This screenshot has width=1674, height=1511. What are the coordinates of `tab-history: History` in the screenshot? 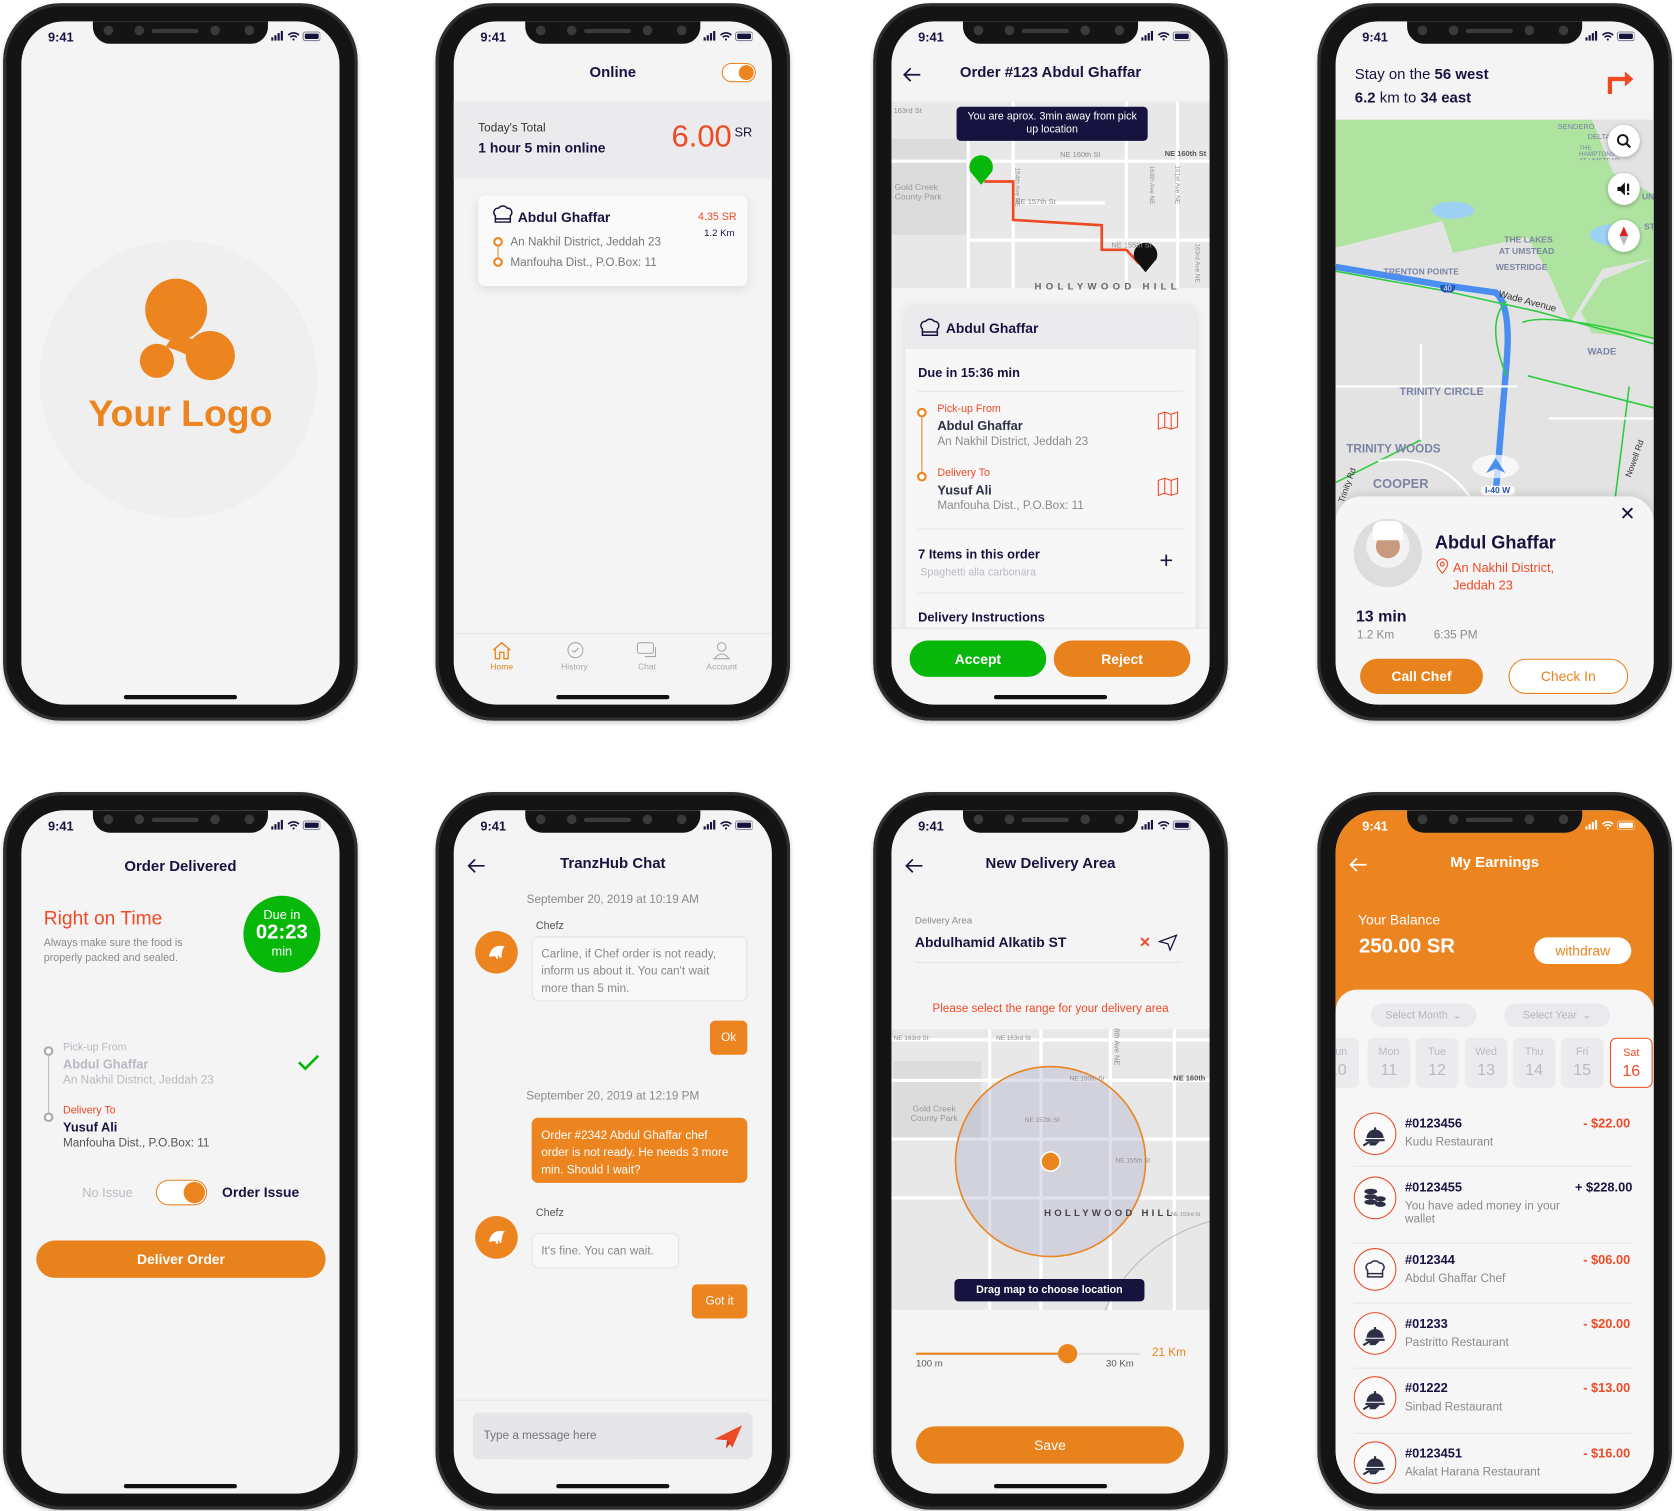 It's located at (574, 656).